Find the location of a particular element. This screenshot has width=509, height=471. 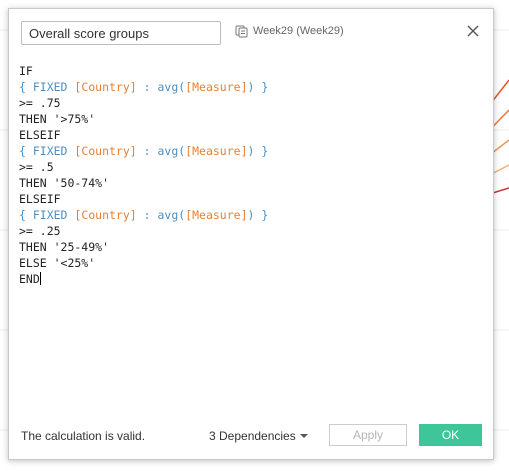

apply-button: Apply is located at coordinates (368, 435).